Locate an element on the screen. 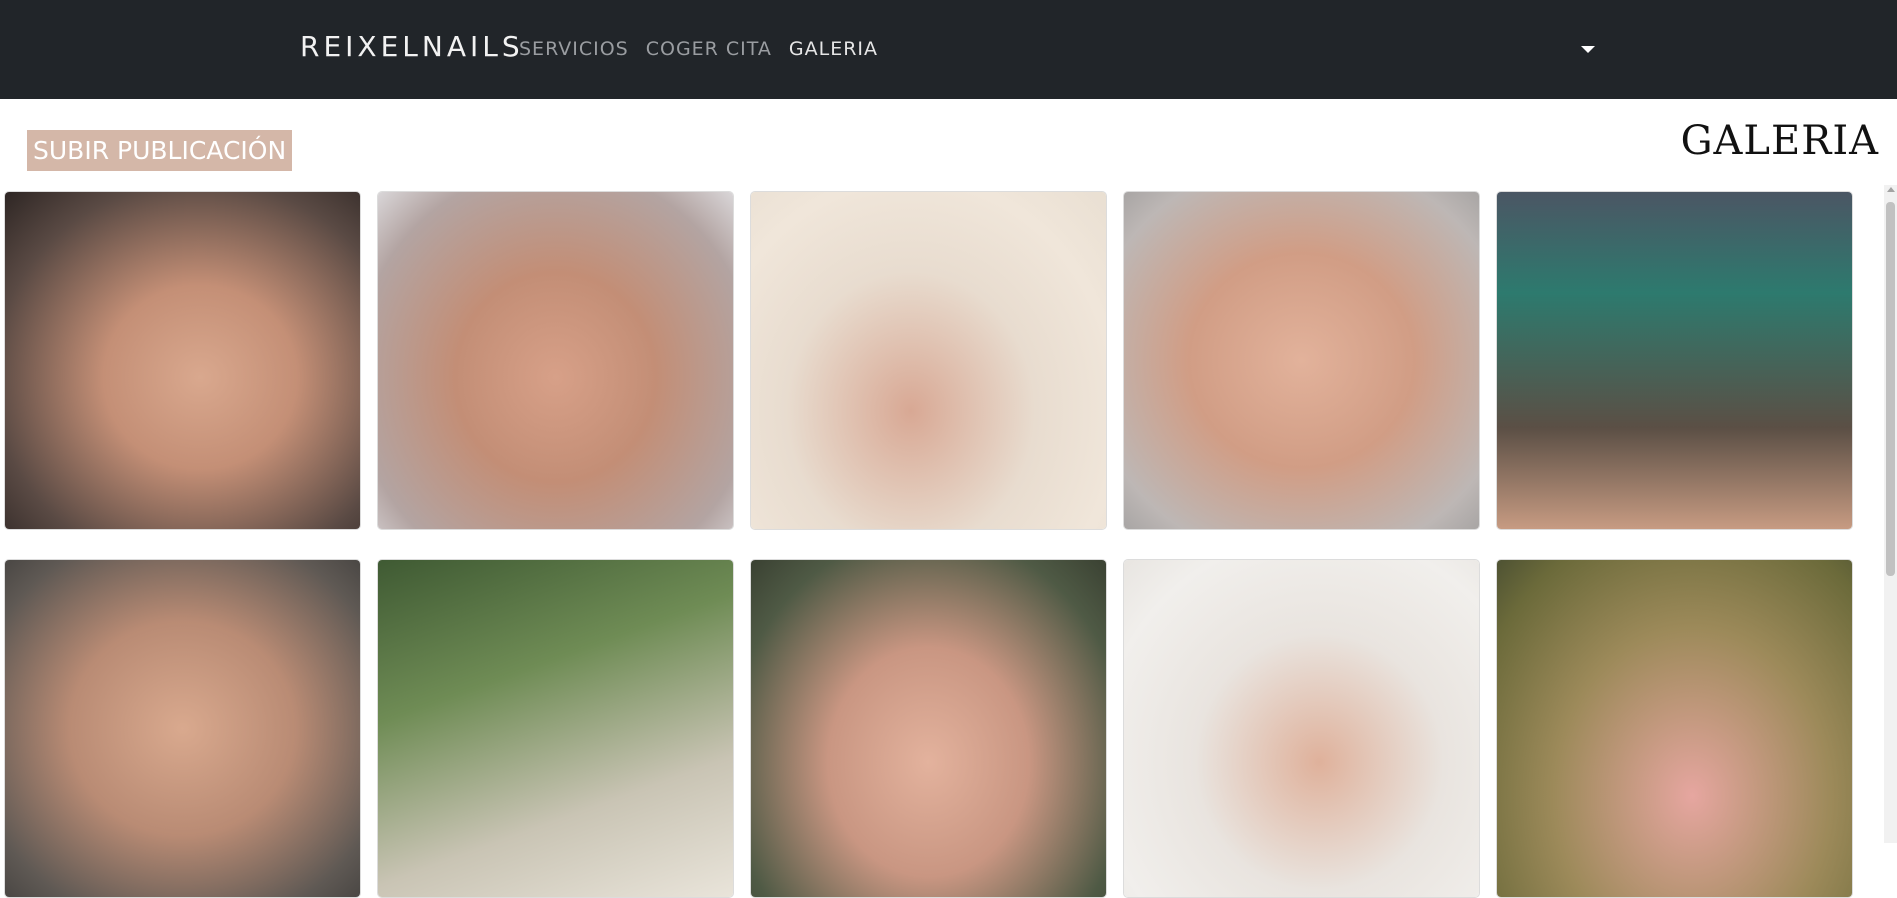  top-navbar: REIXELNAILS SERVICIOS COGER CITA GALERIA is located at coordinates (948, 49).